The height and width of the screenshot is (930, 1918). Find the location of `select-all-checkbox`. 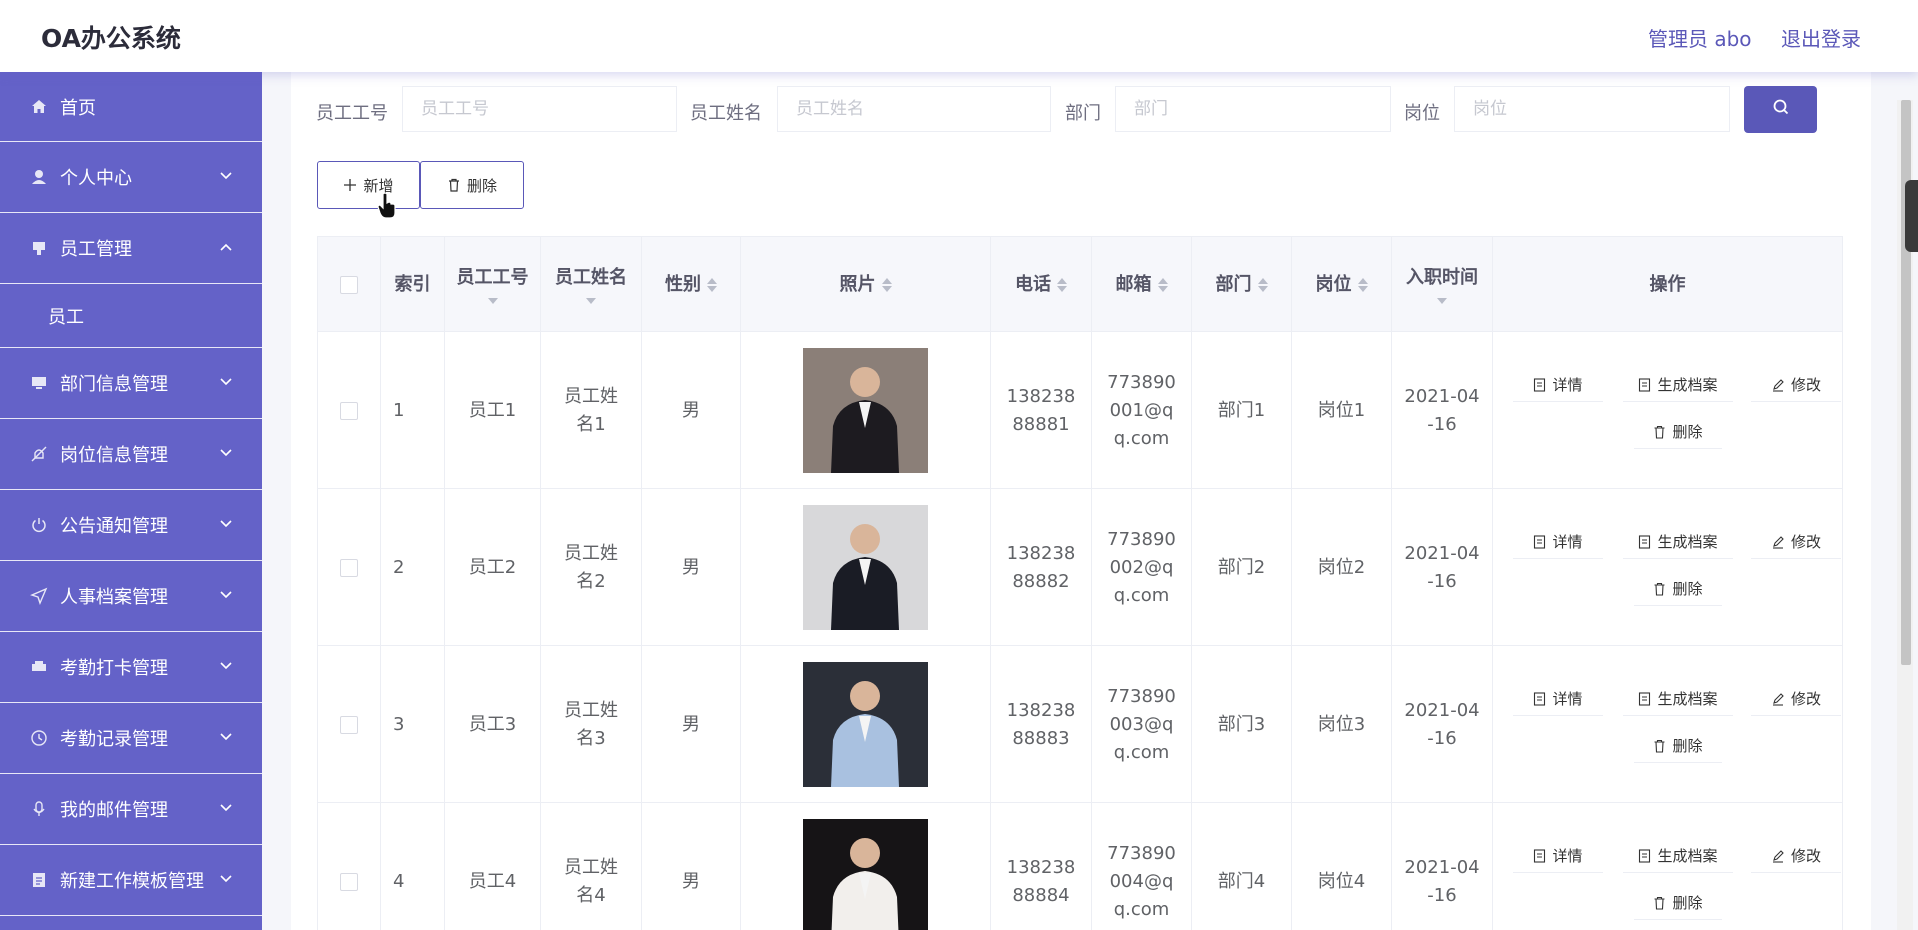

select-all-checkbox is located at coordinates (349, 285).